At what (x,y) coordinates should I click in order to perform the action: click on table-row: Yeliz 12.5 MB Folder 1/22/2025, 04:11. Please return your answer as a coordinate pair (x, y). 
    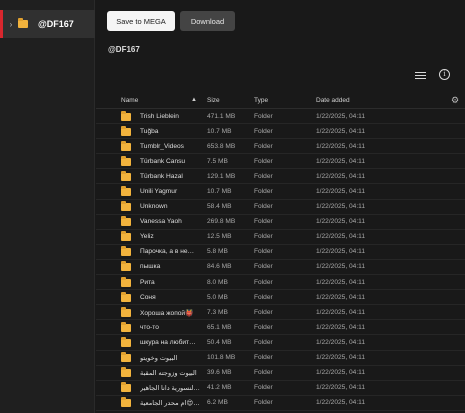
    Looking at the image, I should click on (280, 237).